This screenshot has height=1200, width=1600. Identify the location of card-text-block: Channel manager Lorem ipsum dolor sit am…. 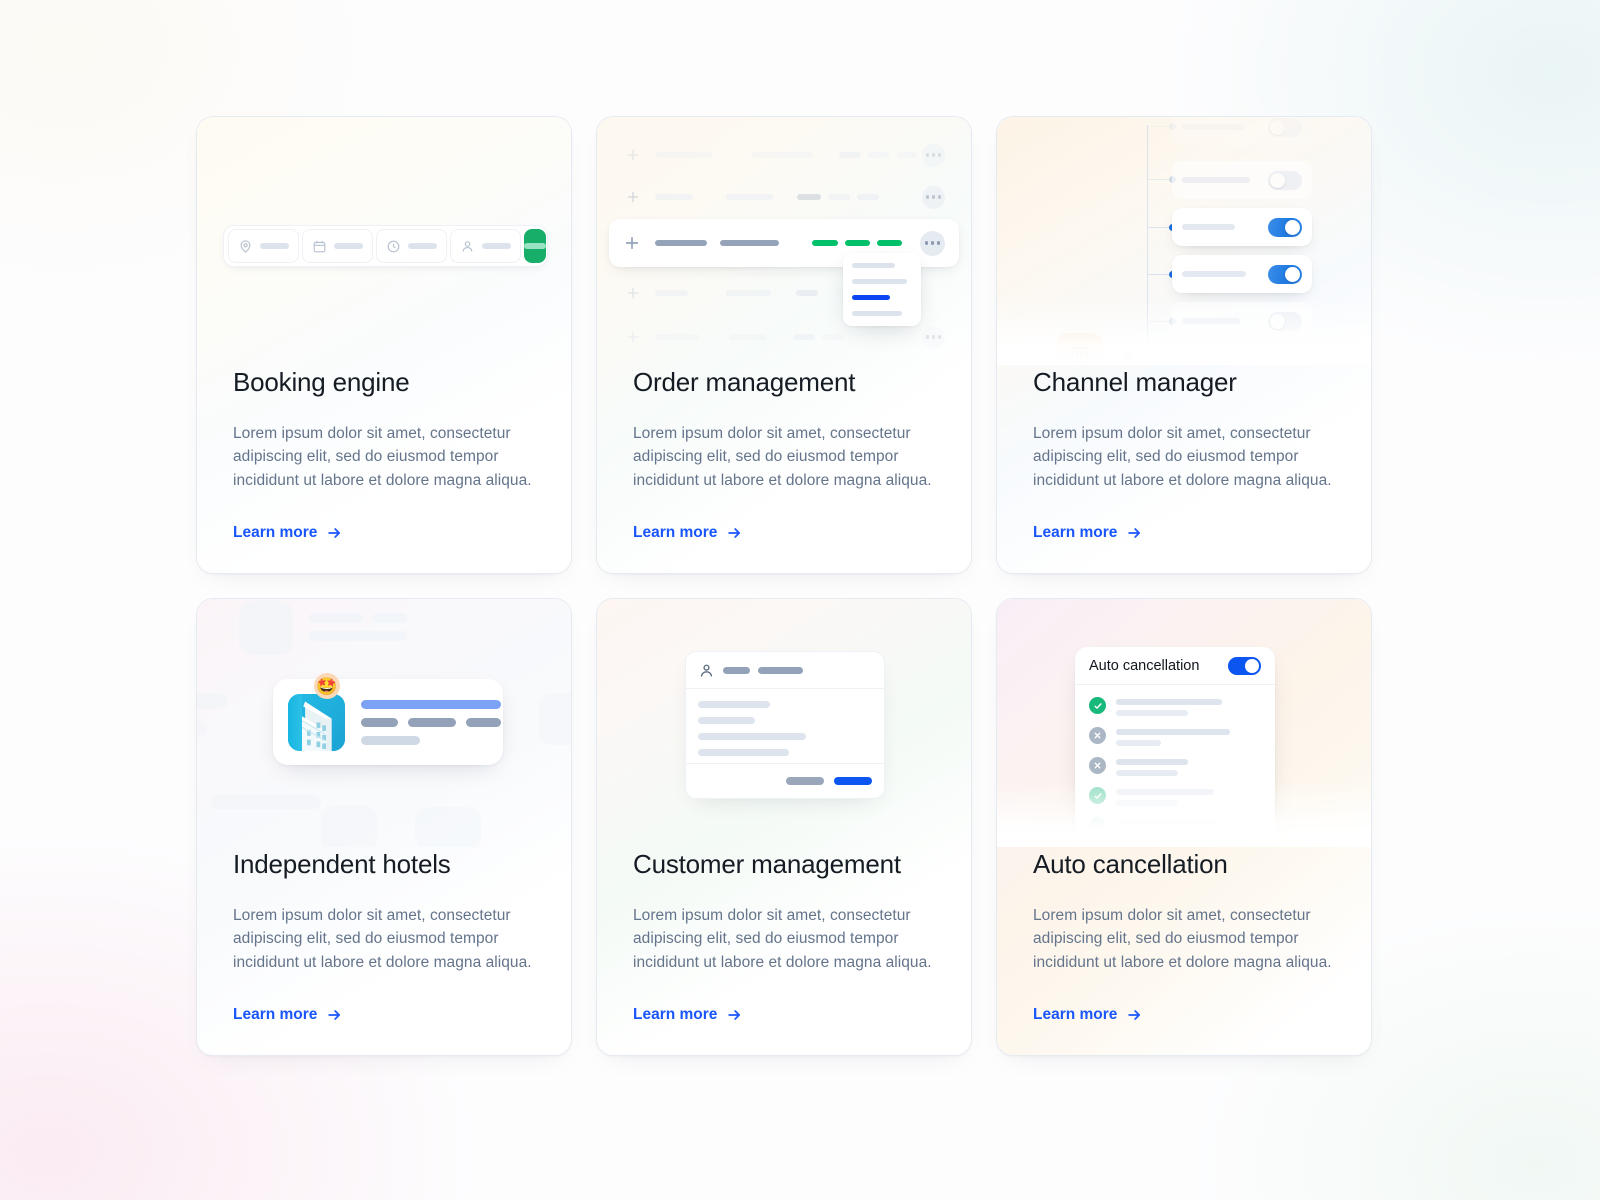
(1189, 454).